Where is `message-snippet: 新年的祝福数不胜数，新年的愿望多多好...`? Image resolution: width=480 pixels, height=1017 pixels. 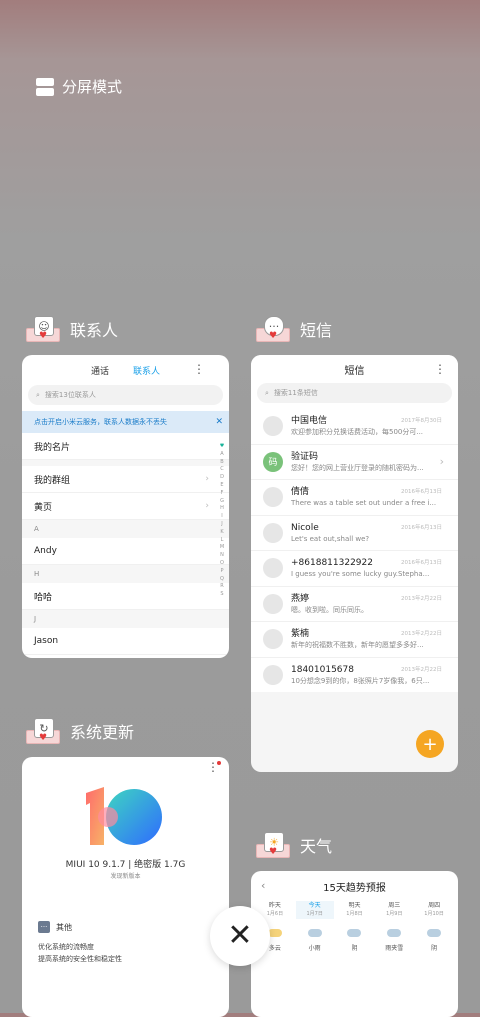 message-snippet: 新年的祝福数不胜数，新年的愿望多多好... is located at coordinates (357, 645).